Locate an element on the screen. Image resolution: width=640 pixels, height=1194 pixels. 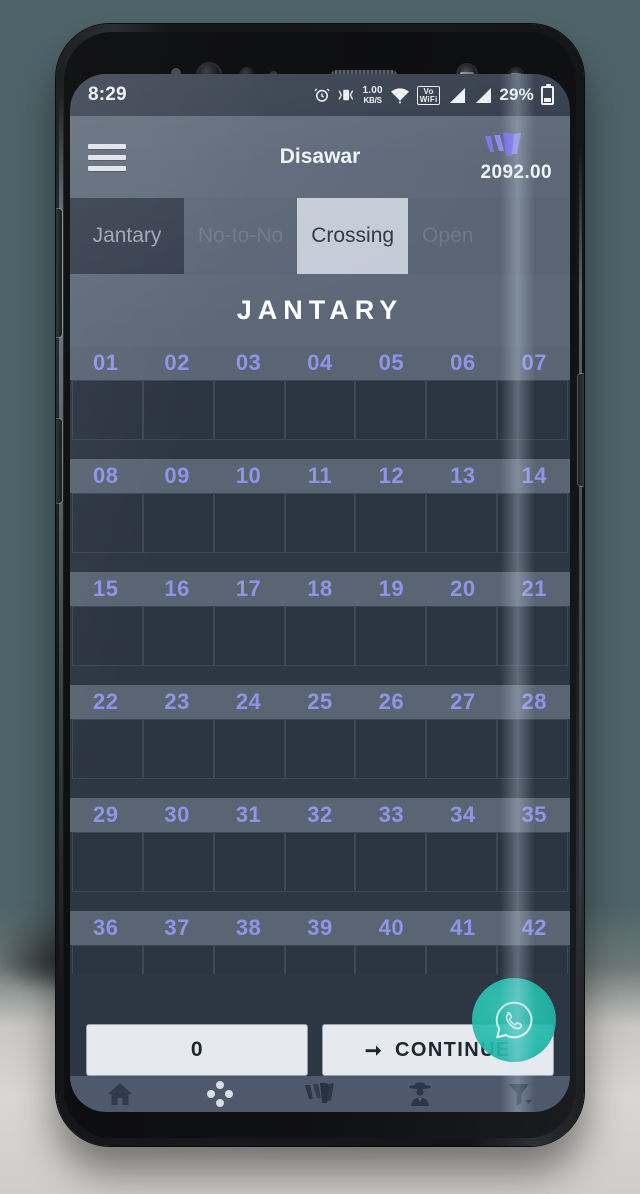
volume-button is located at coordinates (59, 273).